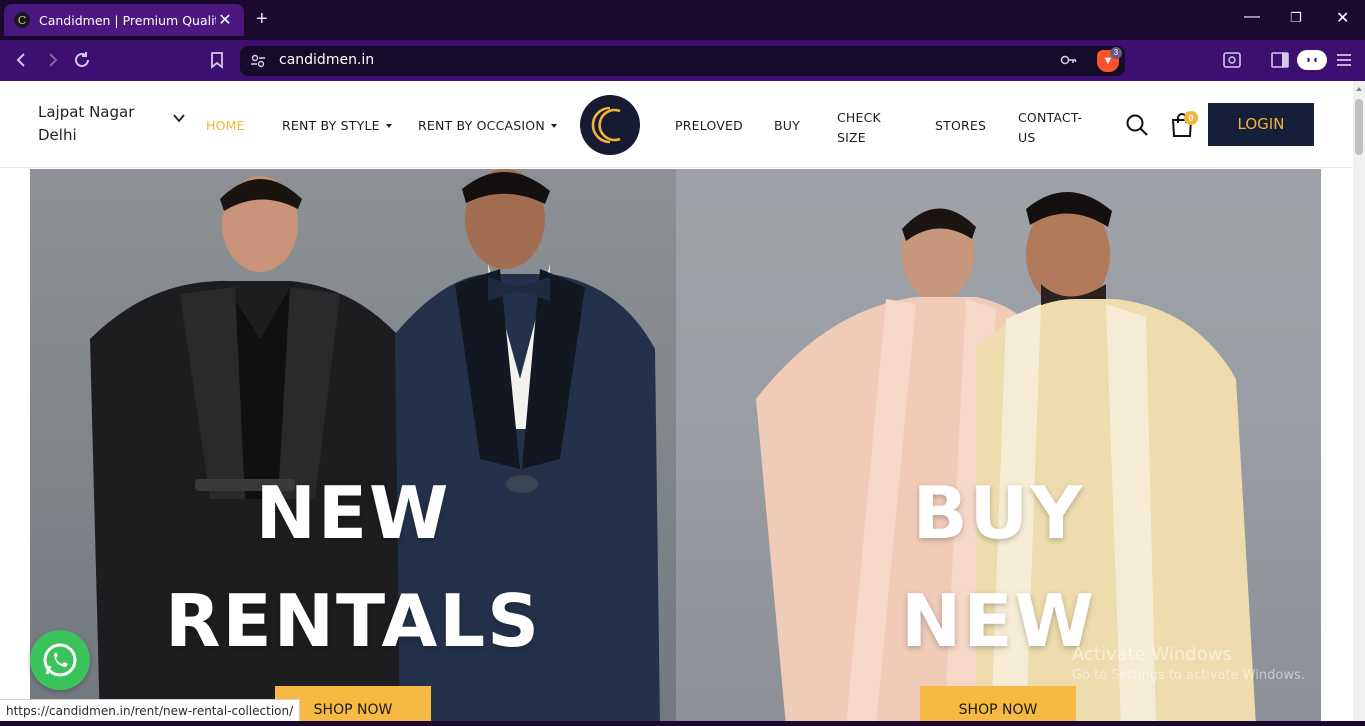 Image resolution: width=1365 pixels, height=726 pixels. I want to click on address-bar: candidmen.in ▼ 3, so click(682, 61).